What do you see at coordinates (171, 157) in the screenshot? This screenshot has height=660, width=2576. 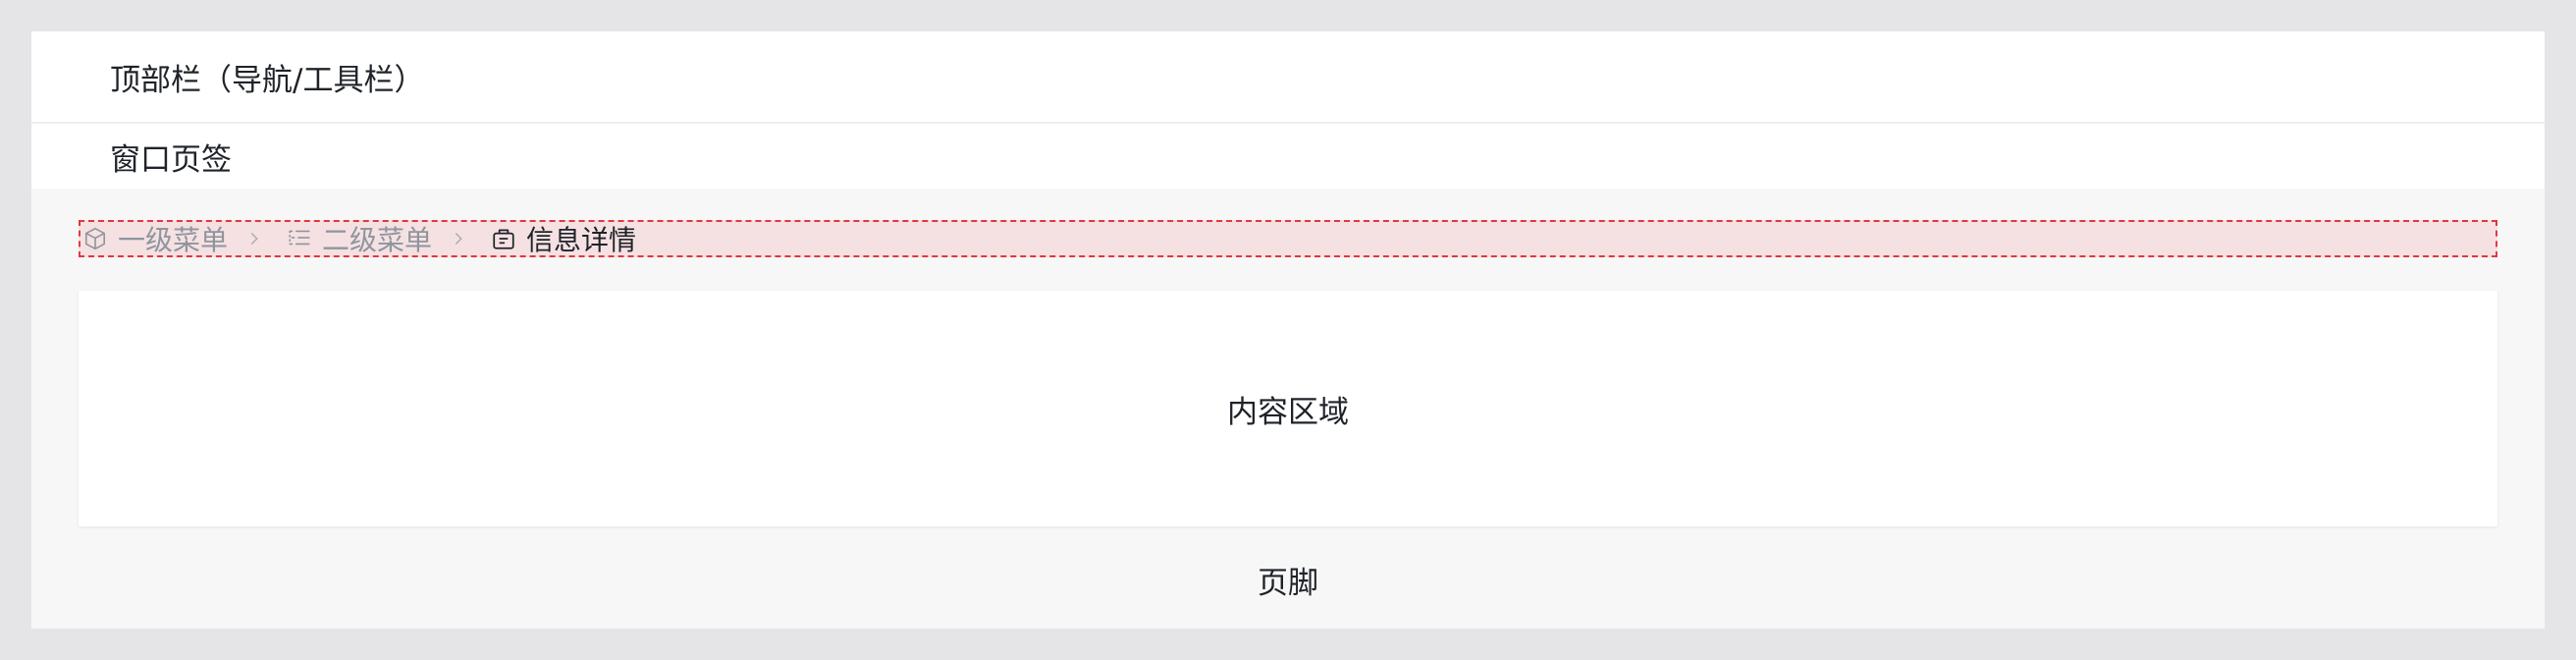 I see `window-tab: 窗口页签` at bounding box center [171, 157].